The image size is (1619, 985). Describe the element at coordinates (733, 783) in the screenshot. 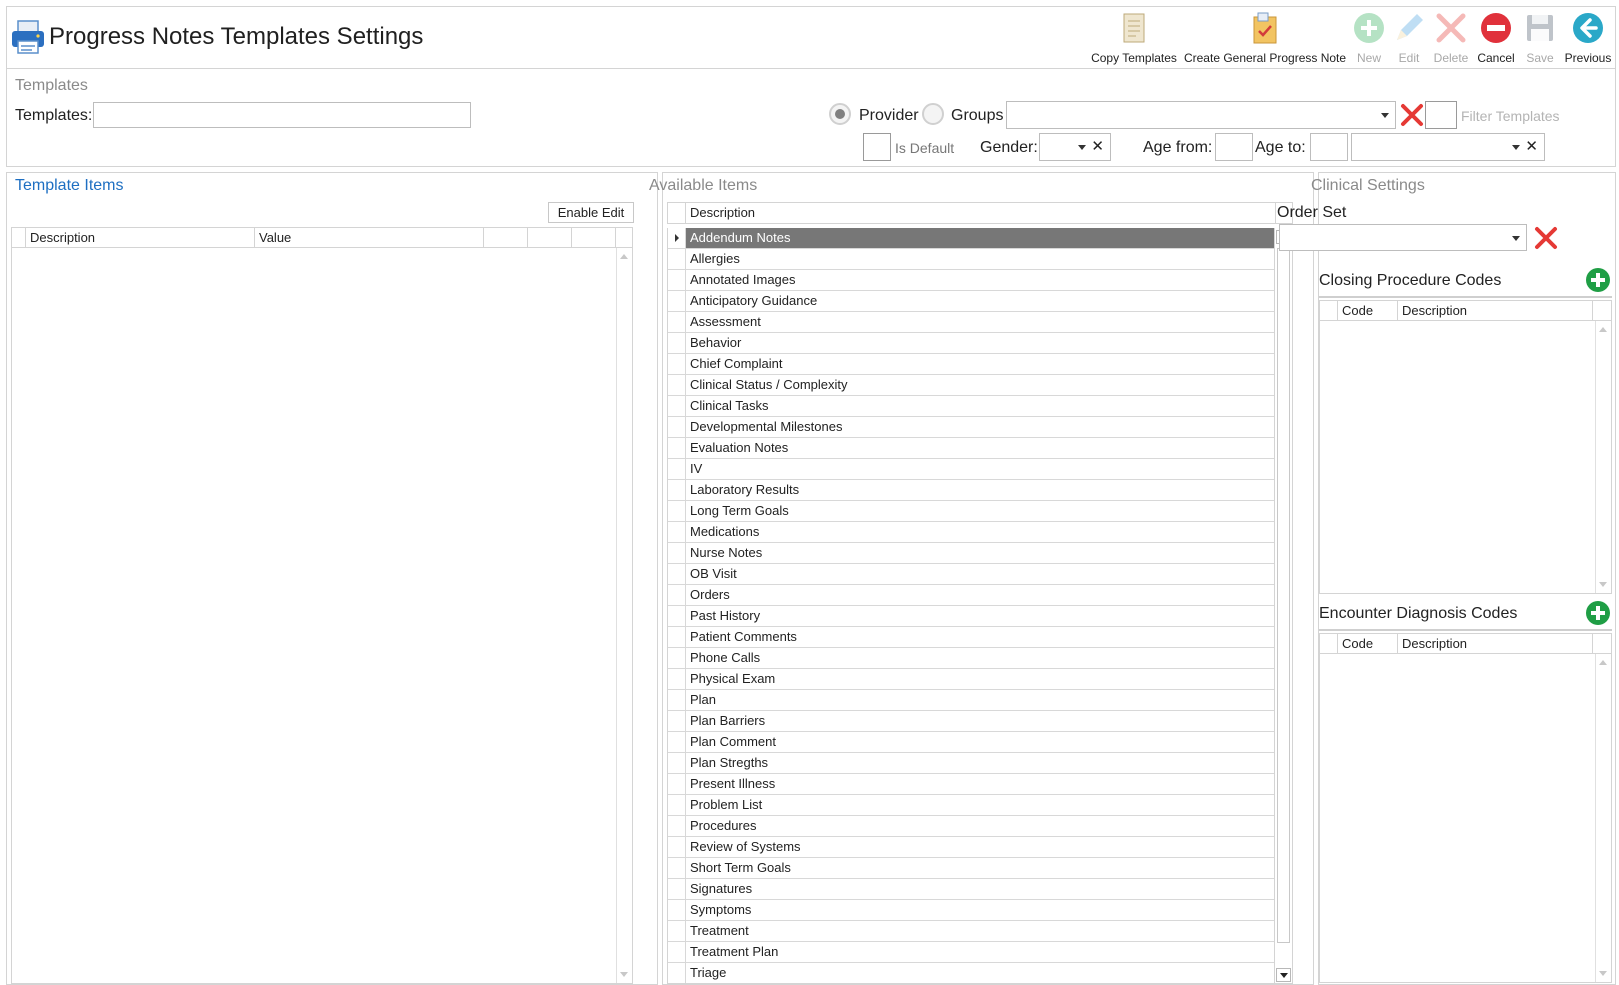

I see `list-item-label: Present Illness` at that location.